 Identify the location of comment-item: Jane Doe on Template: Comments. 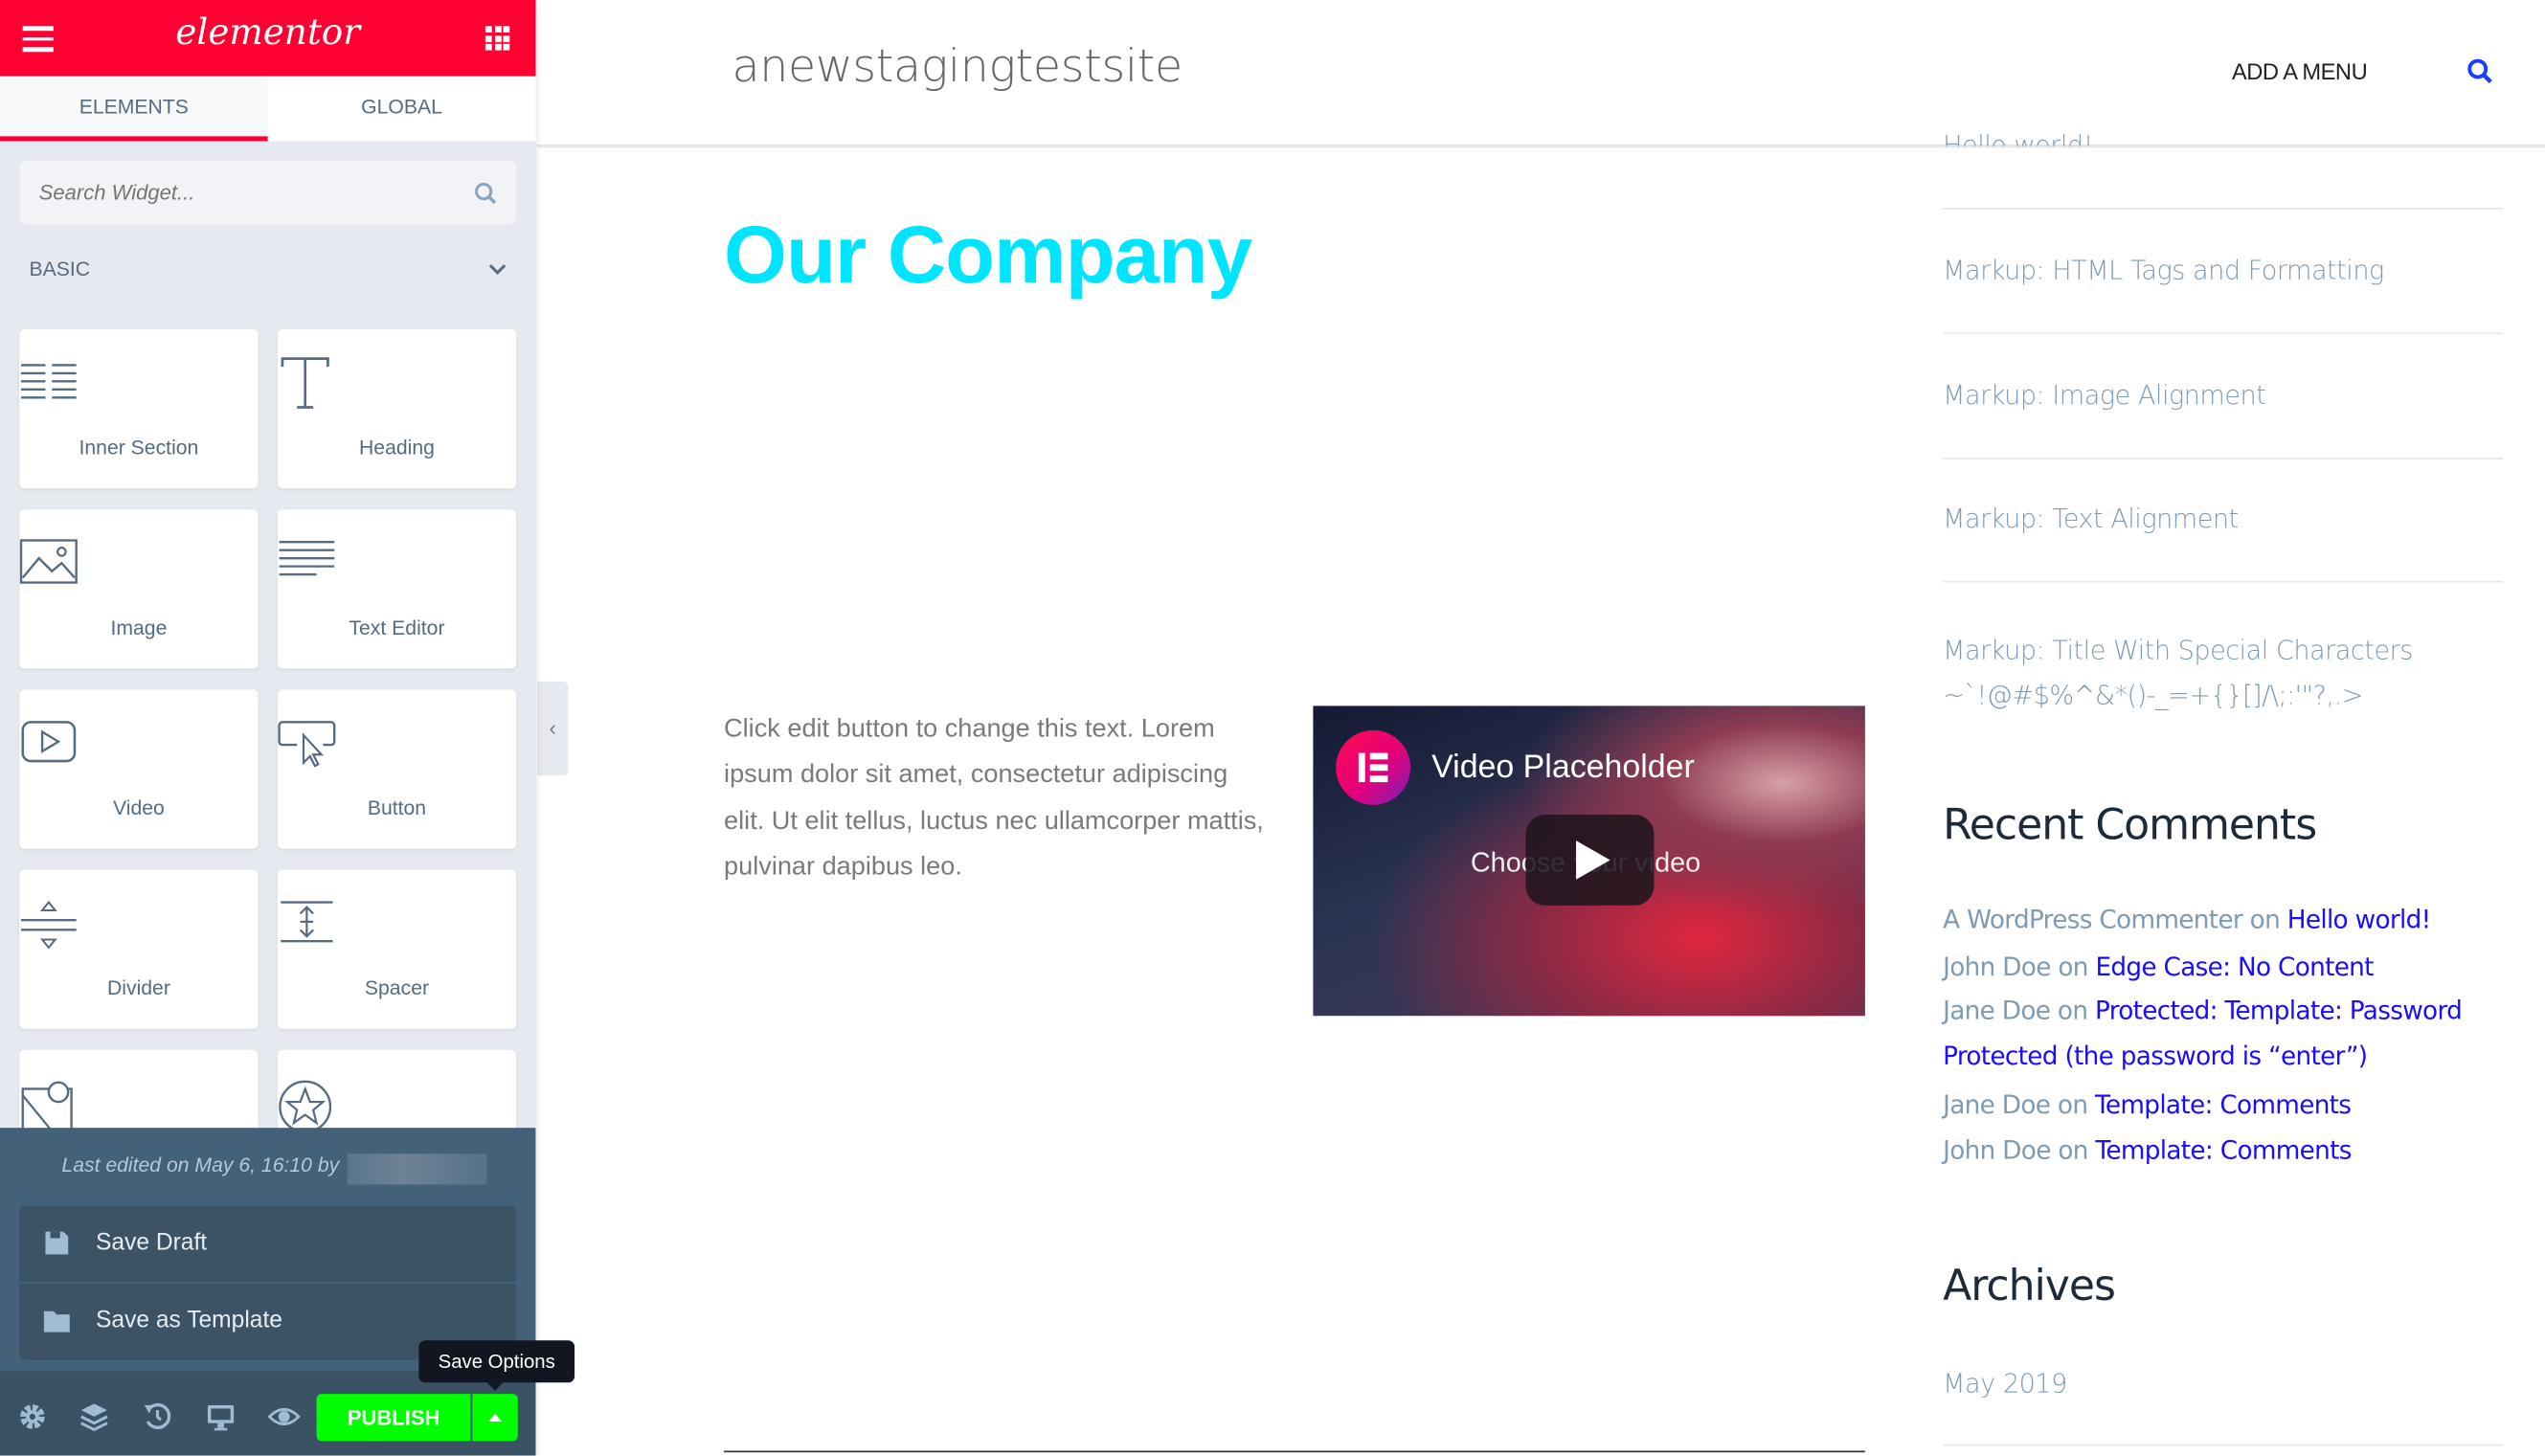
(2147, 1105).